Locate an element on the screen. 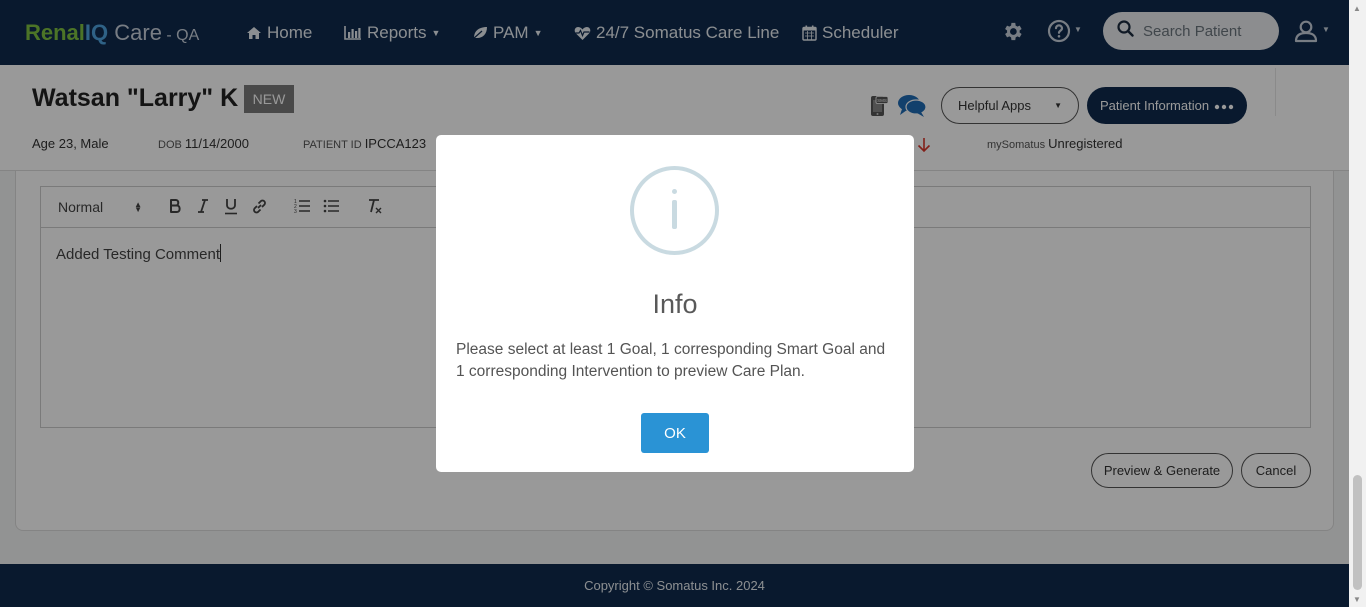  ok-button: OK is located at coordinates (675, 433).